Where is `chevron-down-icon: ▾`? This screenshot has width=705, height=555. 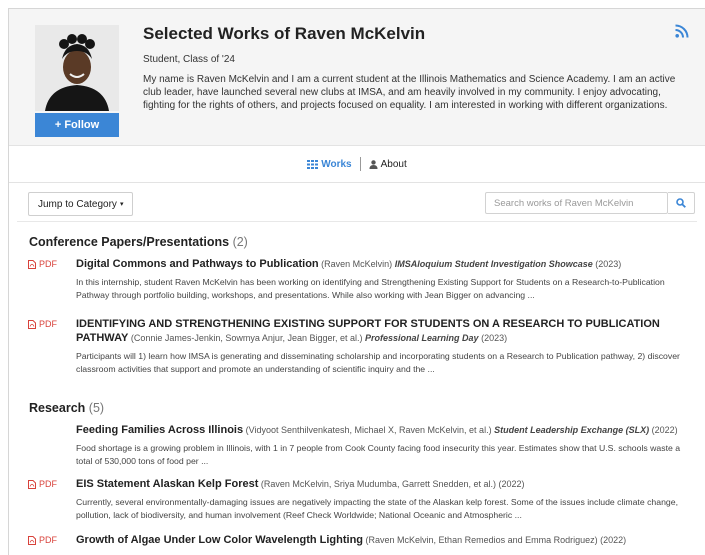 chevron-down-icon: ▾ is located at coordinates (121, 204).